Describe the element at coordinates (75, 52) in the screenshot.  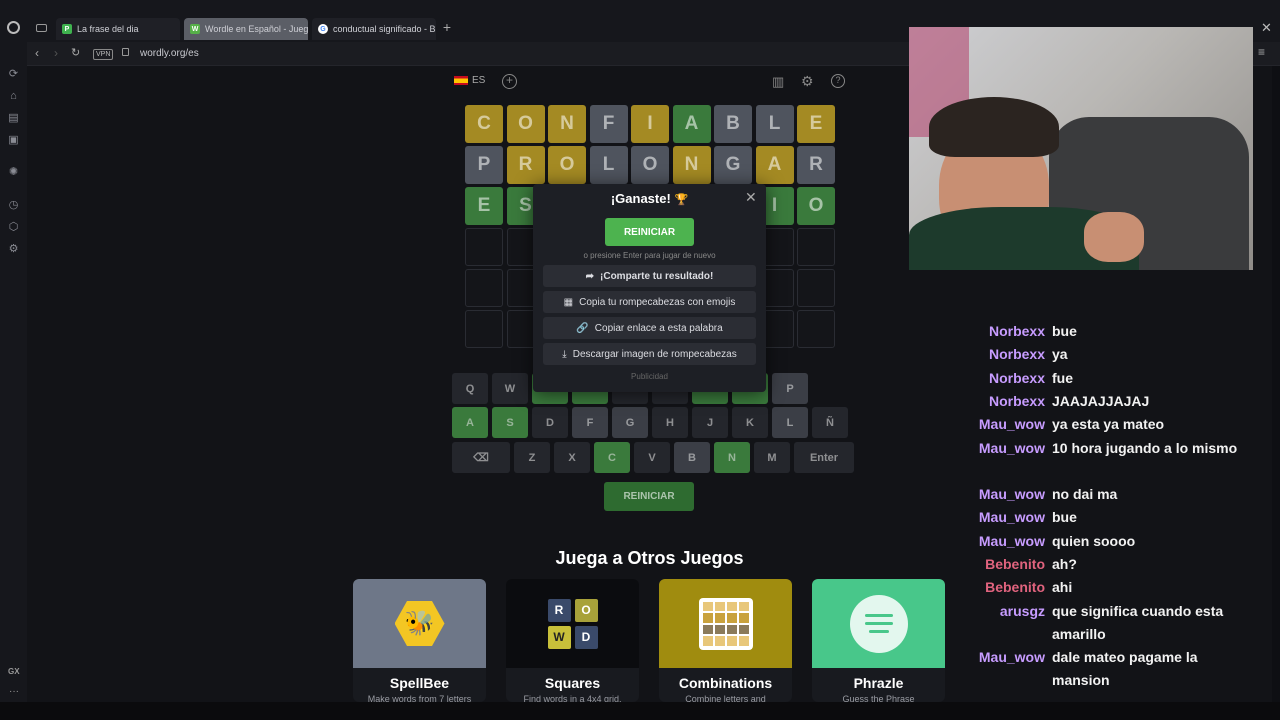
I see `reload-icon: ↻` at that location.